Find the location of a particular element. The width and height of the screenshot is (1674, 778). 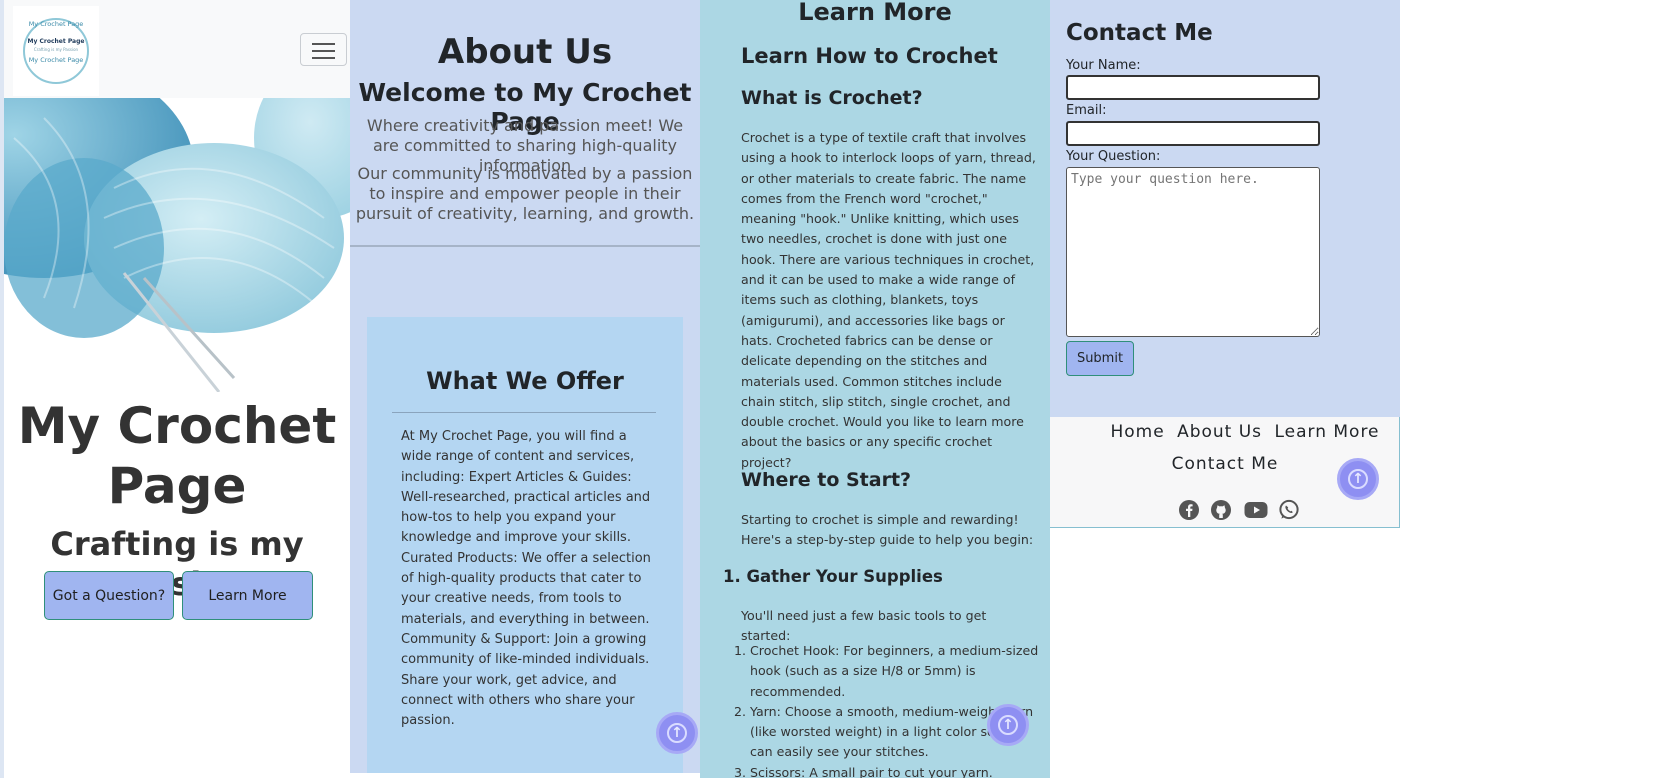

footer-link-home: Home is located at coordinates (1137, 432).